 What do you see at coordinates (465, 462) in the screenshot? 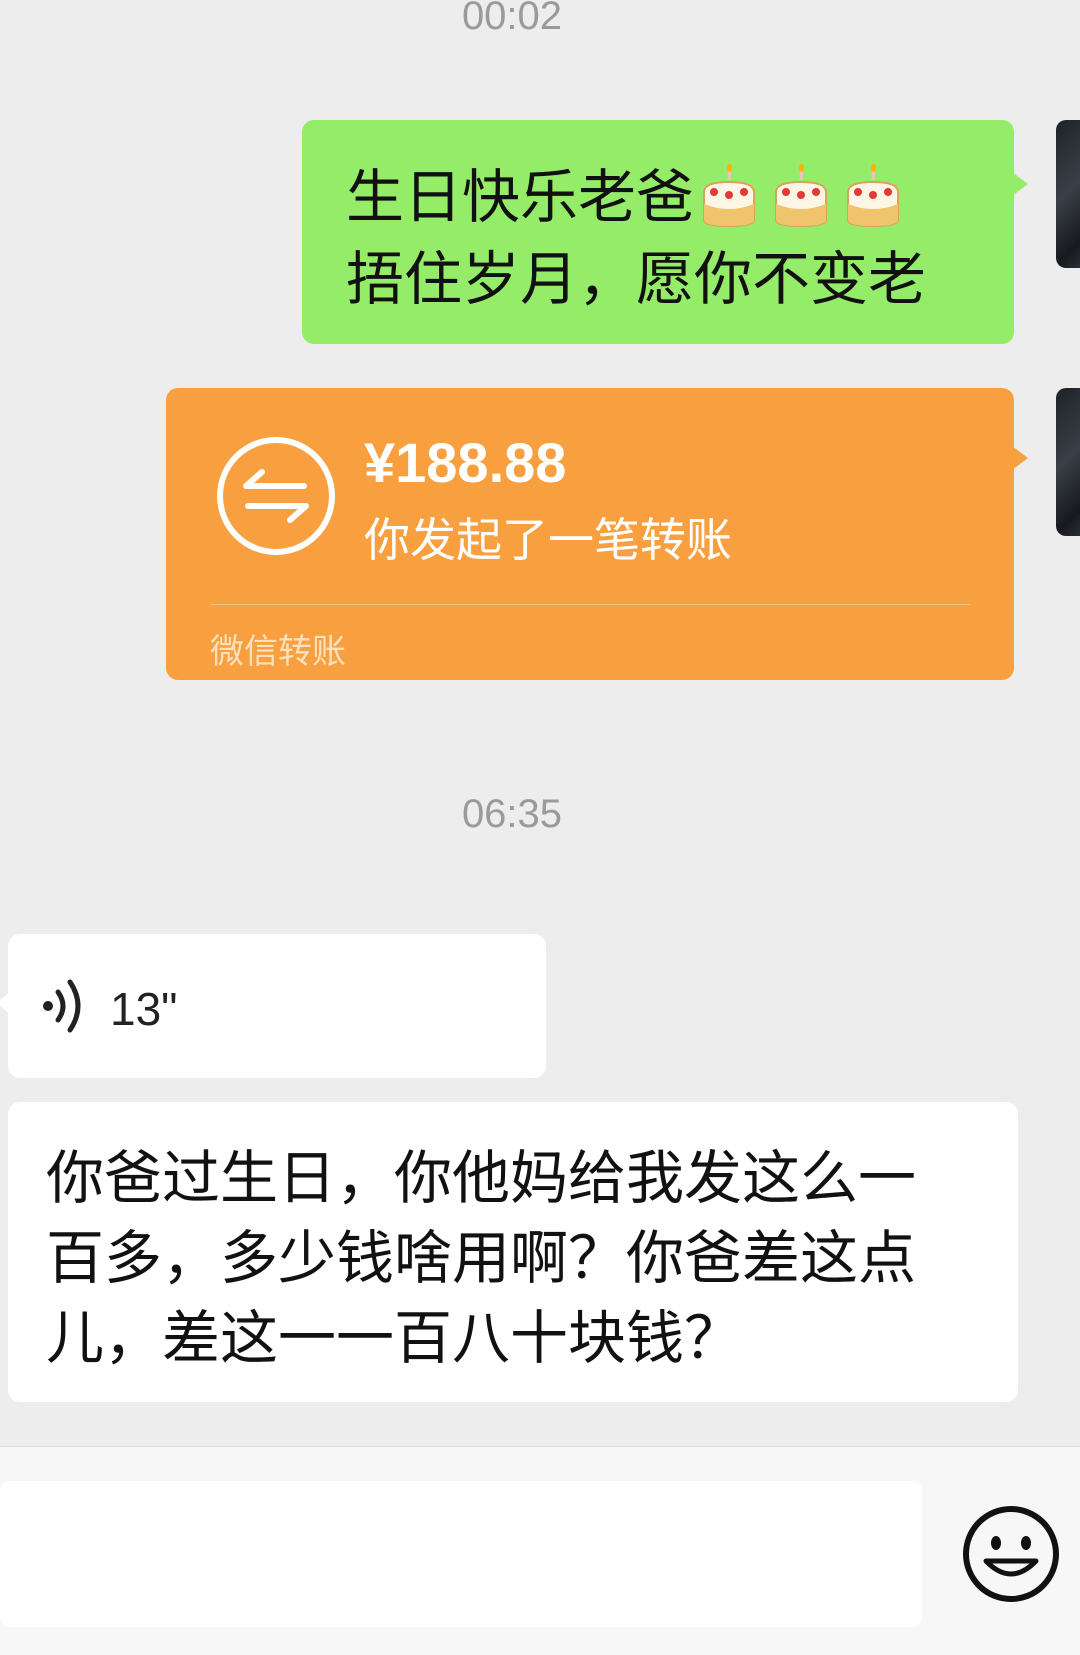
I see `transfer-amount: ¥188.88` at bounding box center [465, 462].